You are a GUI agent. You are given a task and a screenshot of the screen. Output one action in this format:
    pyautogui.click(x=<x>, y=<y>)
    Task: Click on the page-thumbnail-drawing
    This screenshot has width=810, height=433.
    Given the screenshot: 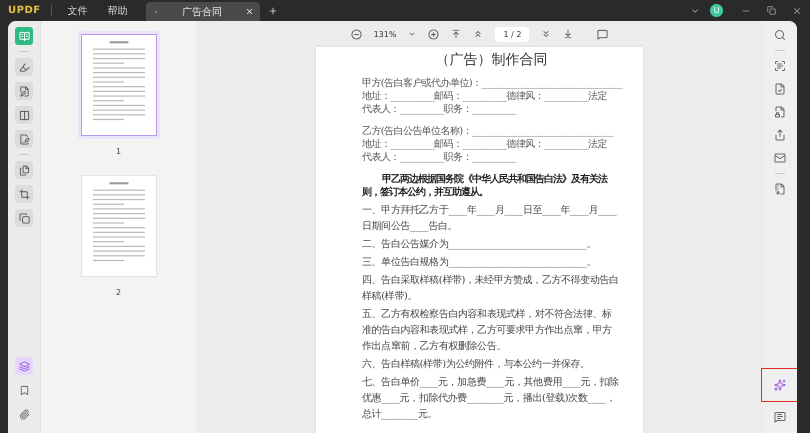 What is the action you would take?
    pyautogui.click(x=118, y=85)
    